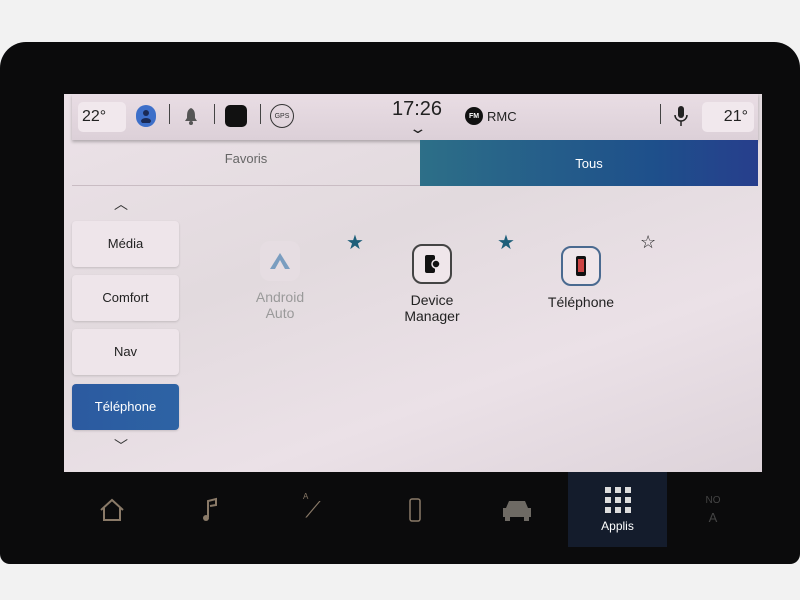 The height and width of the screenshot is (600, 800). I want to click on home-icon, so click(112, 509).